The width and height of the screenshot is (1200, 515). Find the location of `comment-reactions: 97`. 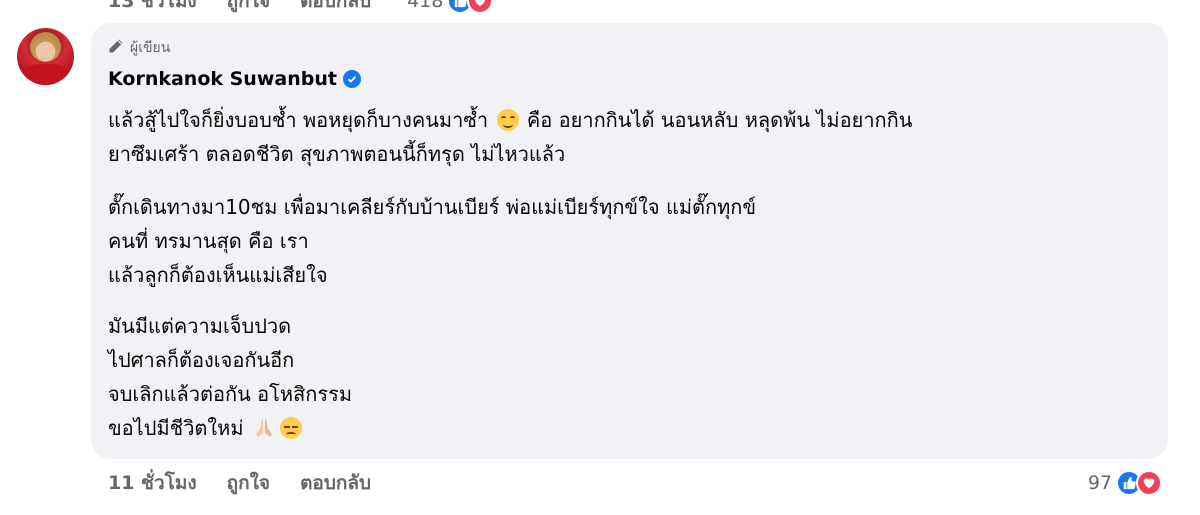

comment-reactions: 97 is located at coordinates (1125, 483).